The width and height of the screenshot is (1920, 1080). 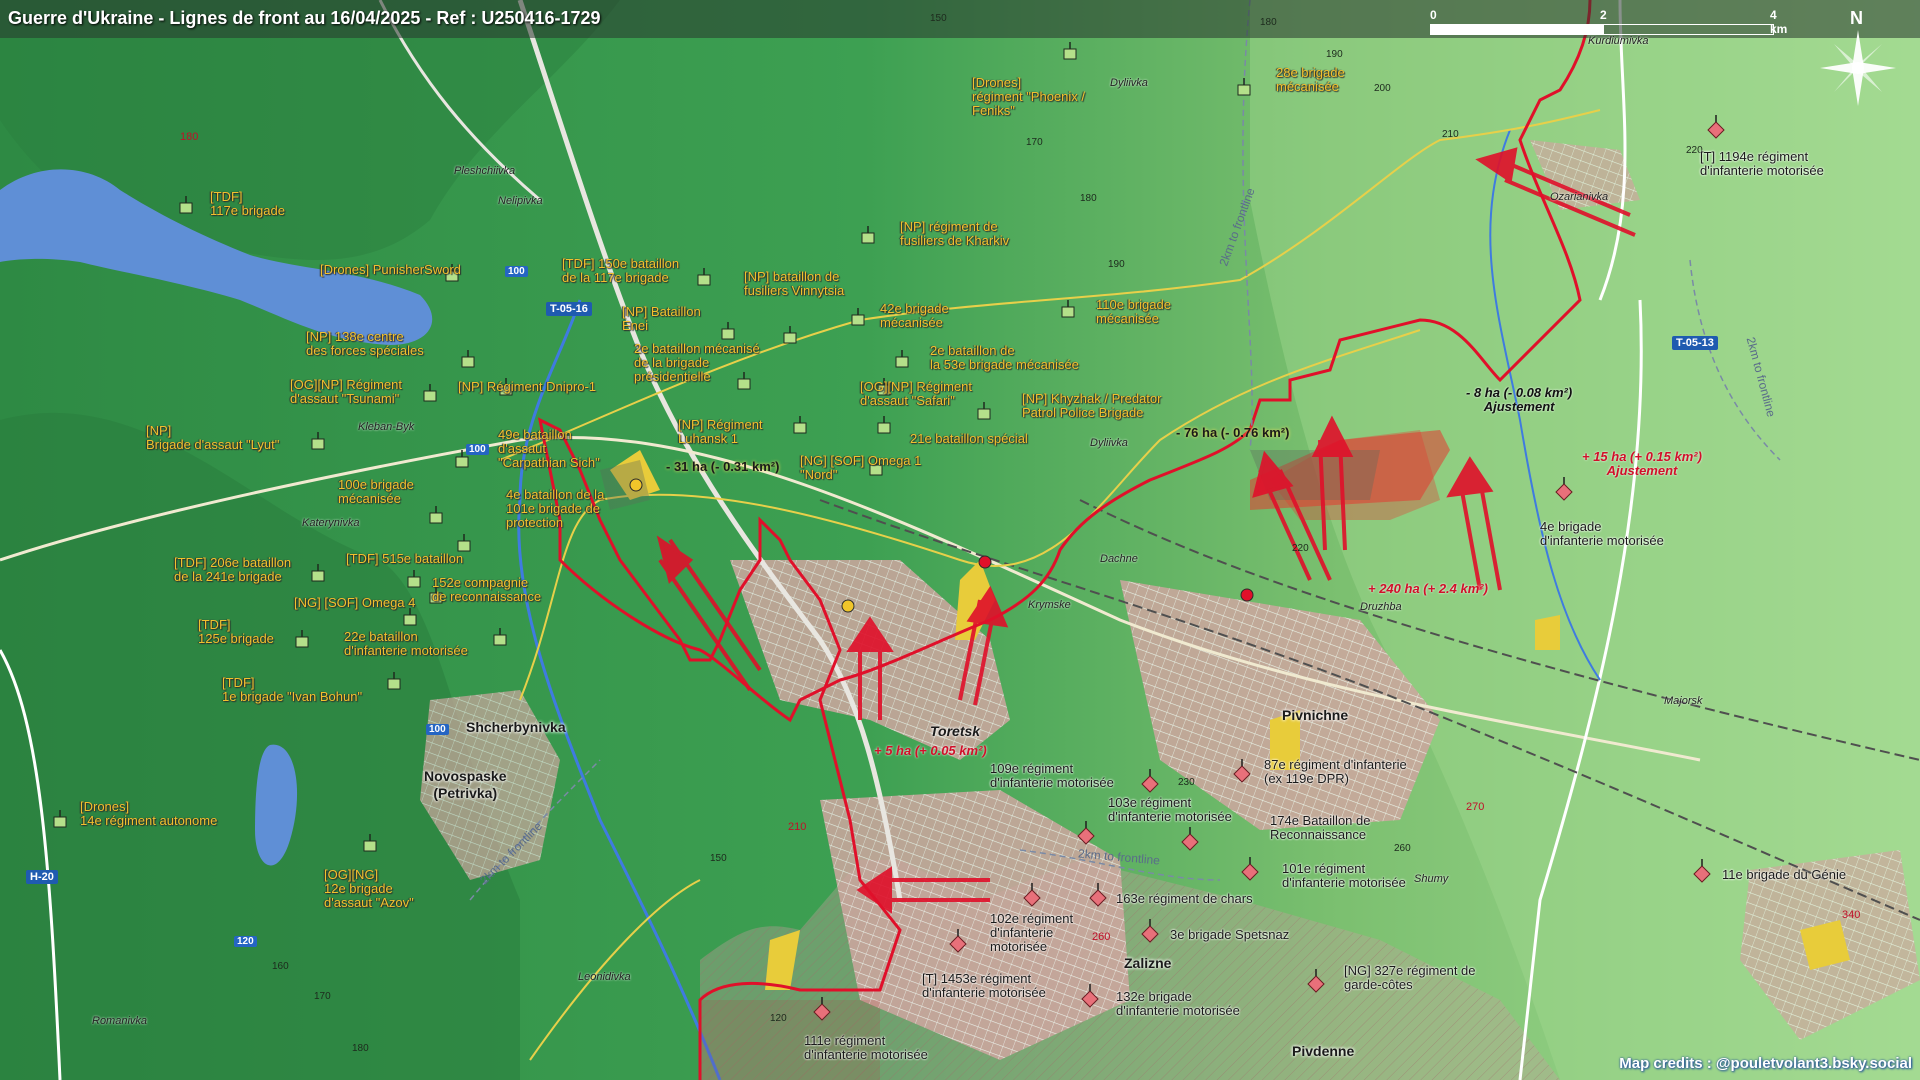 What do you see at coordinates (487, 589) in the screenshot?
I see `ua-unit-label: 152e compagnie de reconnaissance` at bounding box center [487, 589].